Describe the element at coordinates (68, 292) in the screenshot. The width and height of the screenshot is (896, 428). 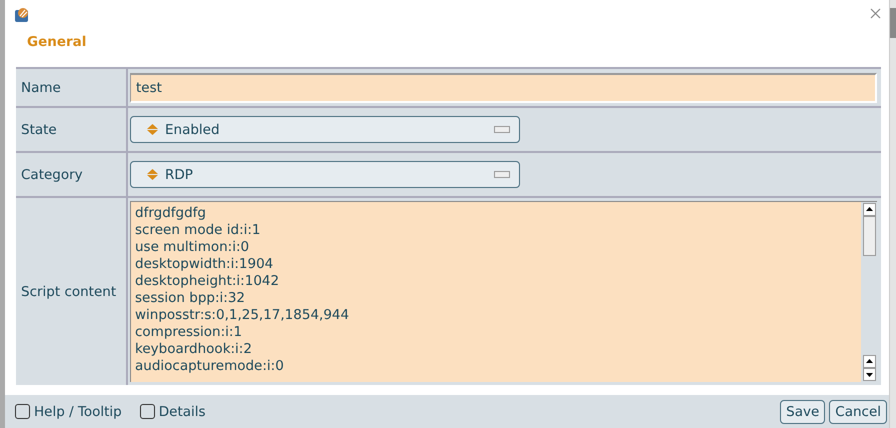
I see `field-label: Script content` at that location.